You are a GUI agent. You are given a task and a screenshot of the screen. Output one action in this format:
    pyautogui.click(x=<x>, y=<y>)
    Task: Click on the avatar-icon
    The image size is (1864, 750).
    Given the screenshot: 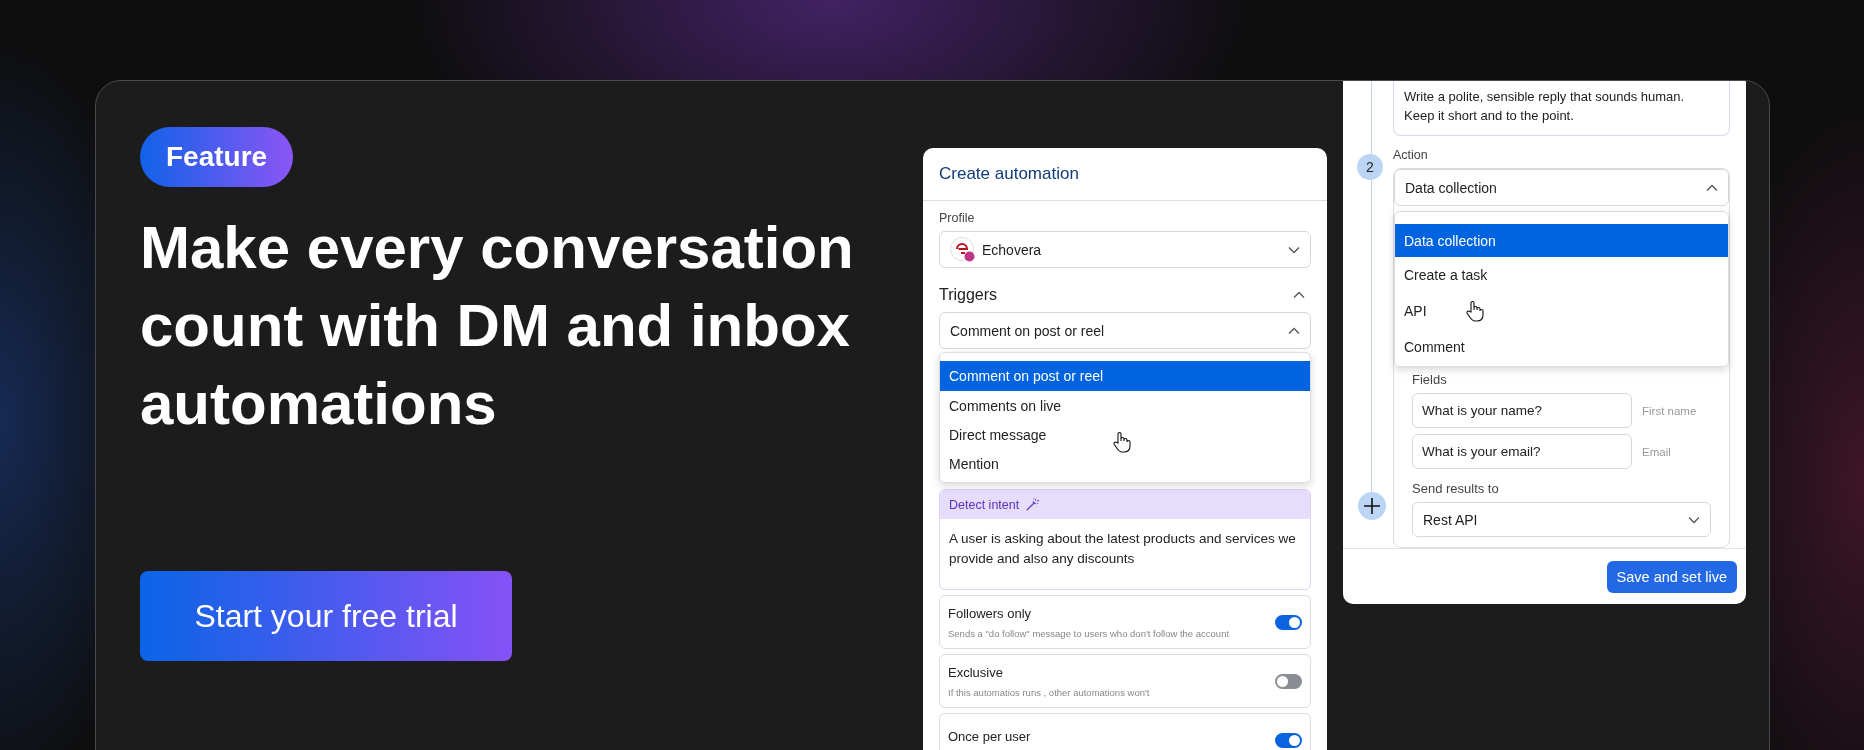 What is the action you would take?
    pyautogui.click(x=963, y=249)
    